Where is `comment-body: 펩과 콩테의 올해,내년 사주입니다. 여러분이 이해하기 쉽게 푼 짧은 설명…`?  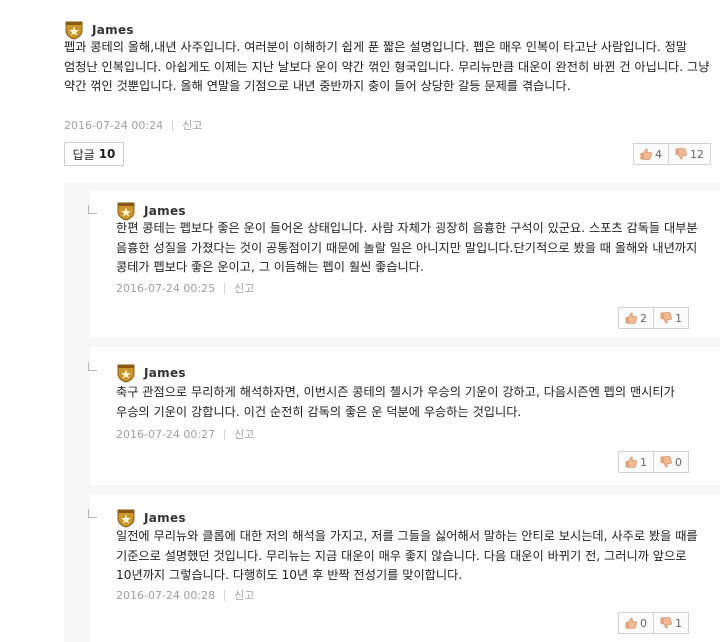 comment-body: 펩과 콩테의 올해,내년 사주입니다. 여러분이 이해하기 쉽게 푼 짧은 설명… is located at coordinates (387, 66).